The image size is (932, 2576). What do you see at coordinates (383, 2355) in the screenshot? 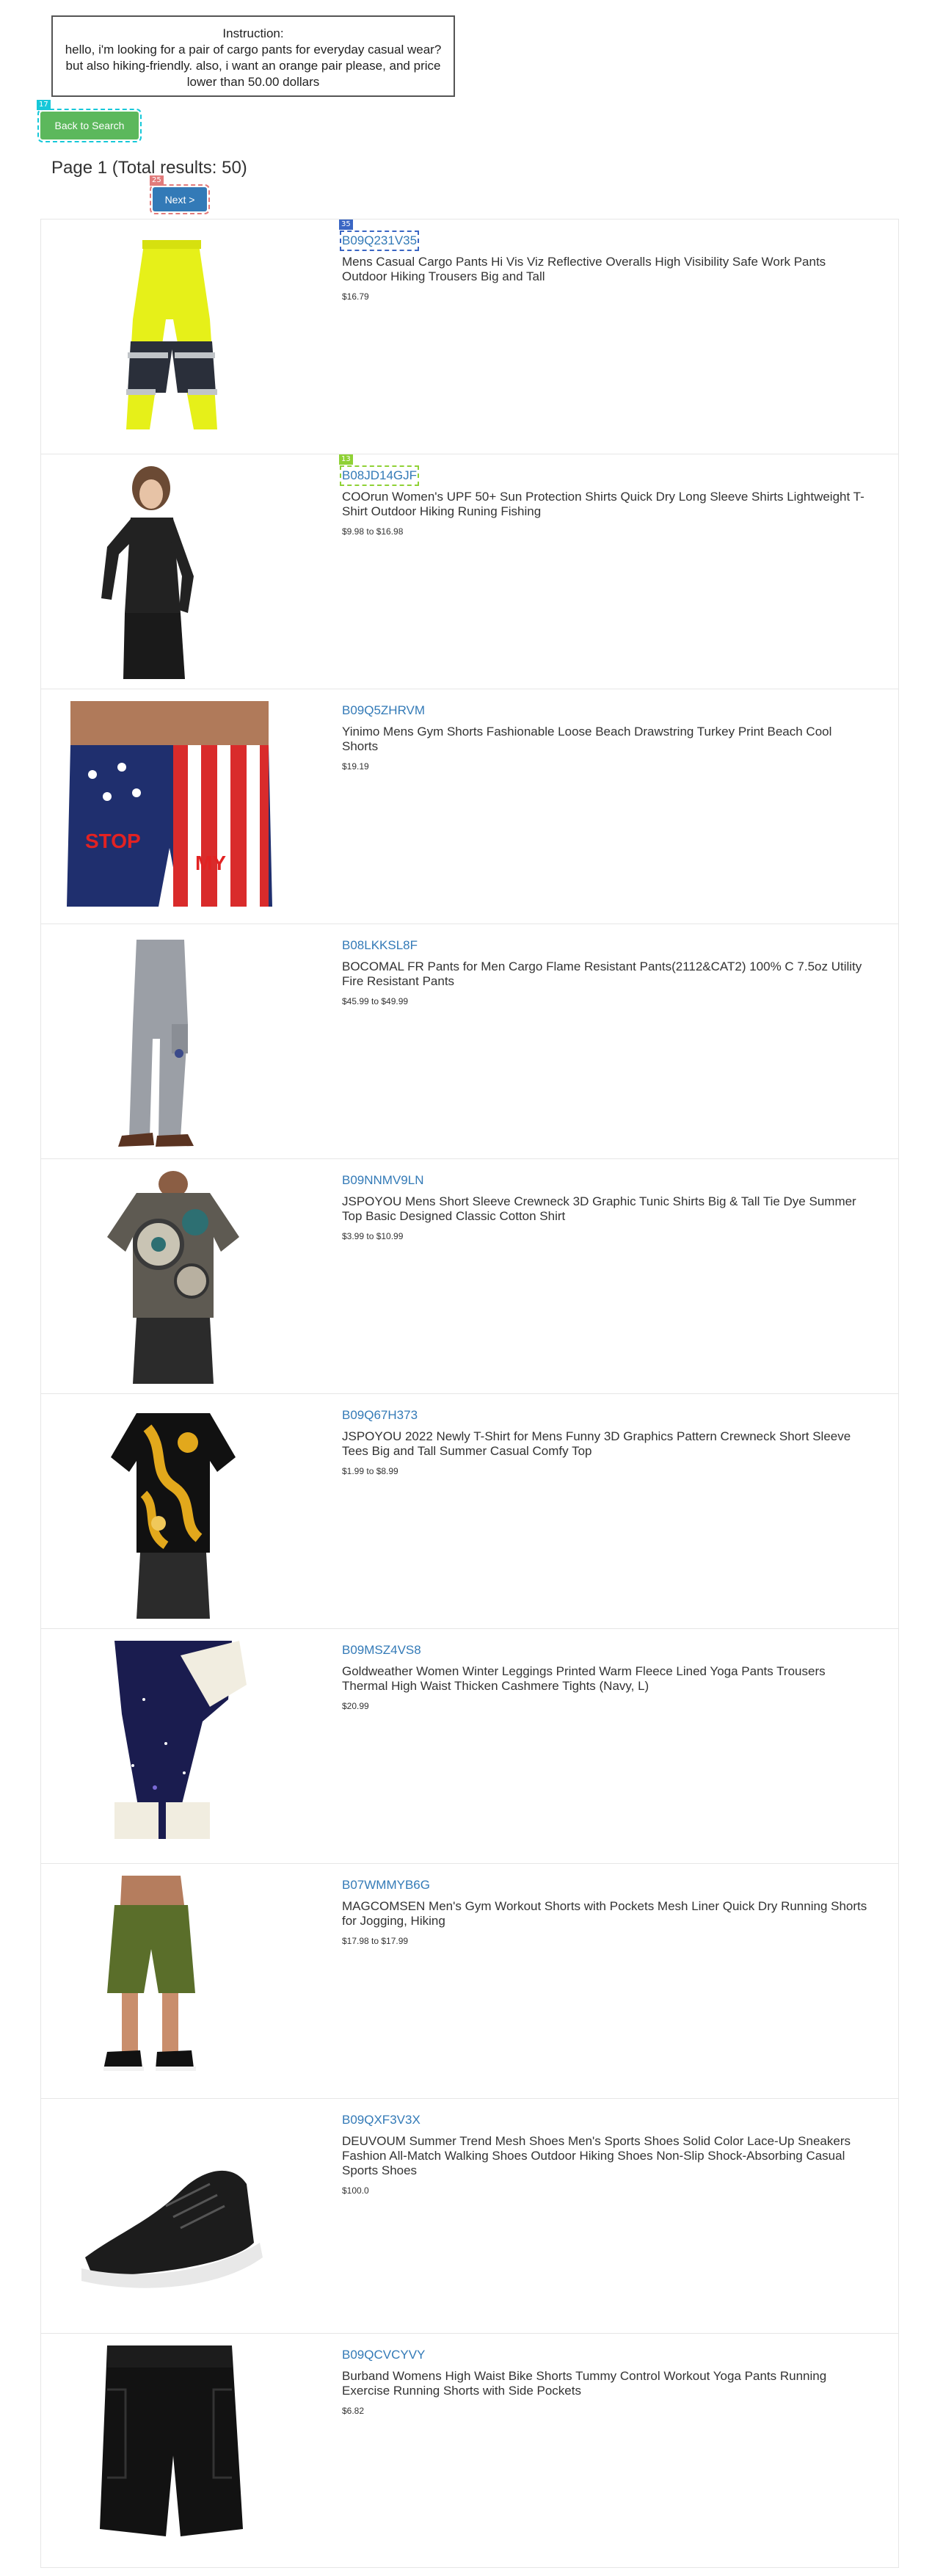
I see `product-asin-link: B09QCVCYVY` at bounding box center [383, 2355].